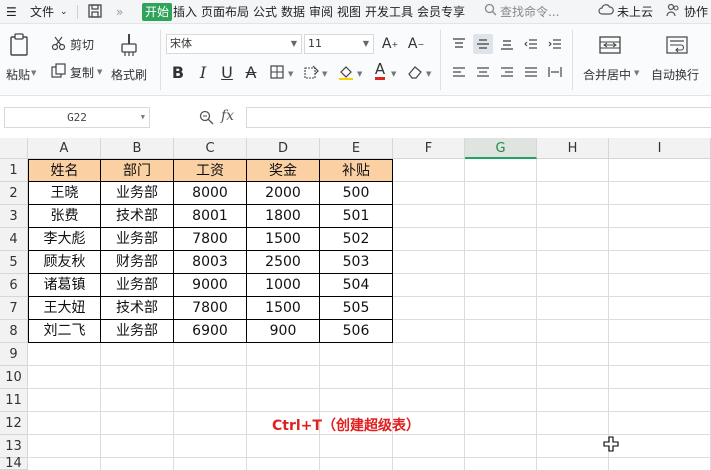  What do you see at coordinates (18, 74) in the screenshot?
I see `paste-button: 粘贴` at bounding box center [18, 74].